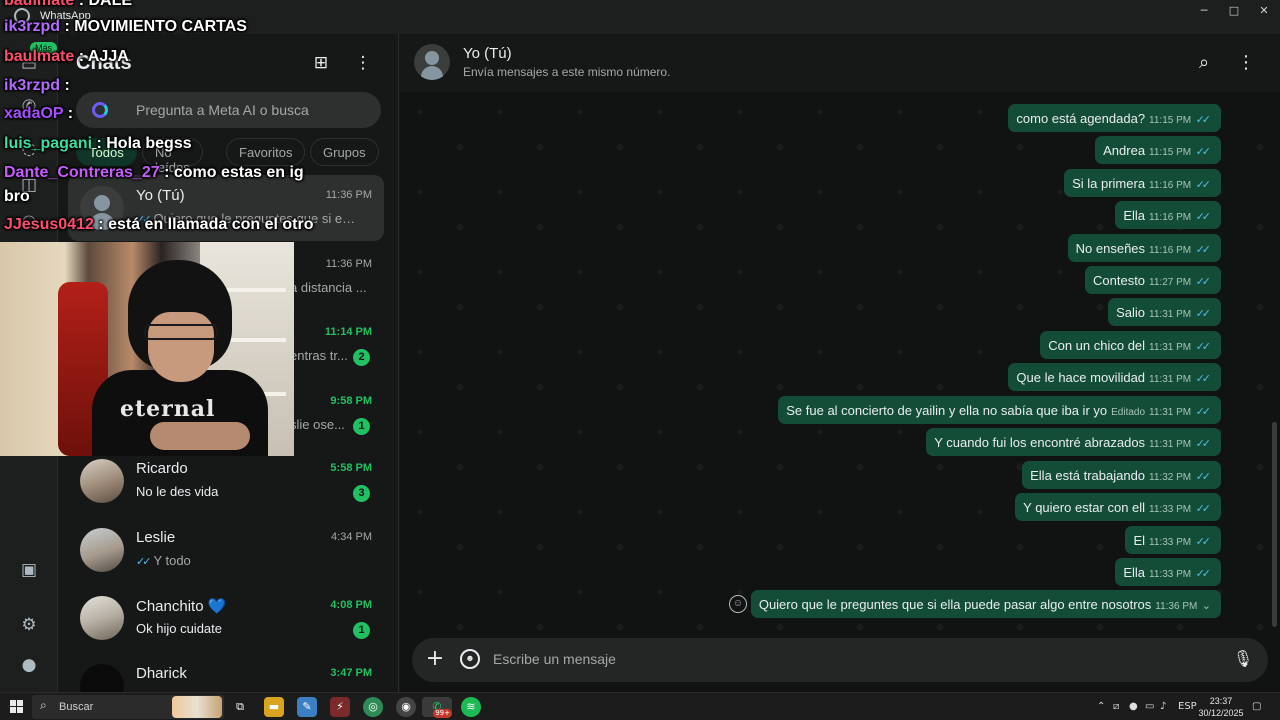 Image resolution: width=1280 pixels, height=720 pixels. I want to click on notifications-icon: ▢, so click(1256, 706).